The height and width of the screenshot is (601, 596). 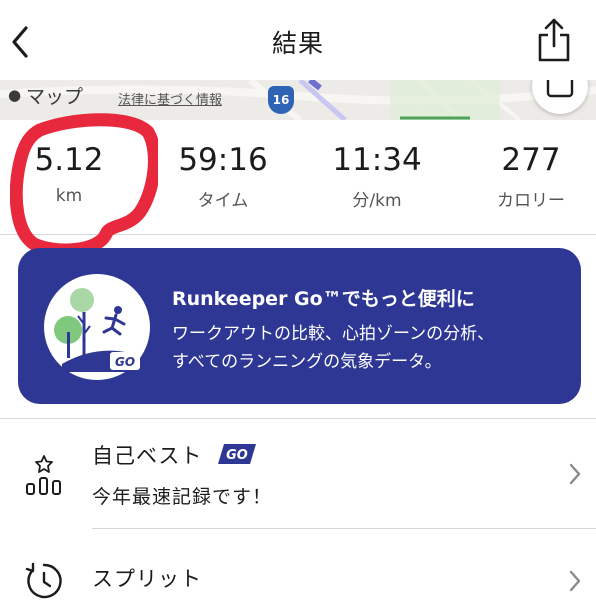 I want to click on promo-body-line: すべてのランニングの気象データ。, so click(x=307, y=362).